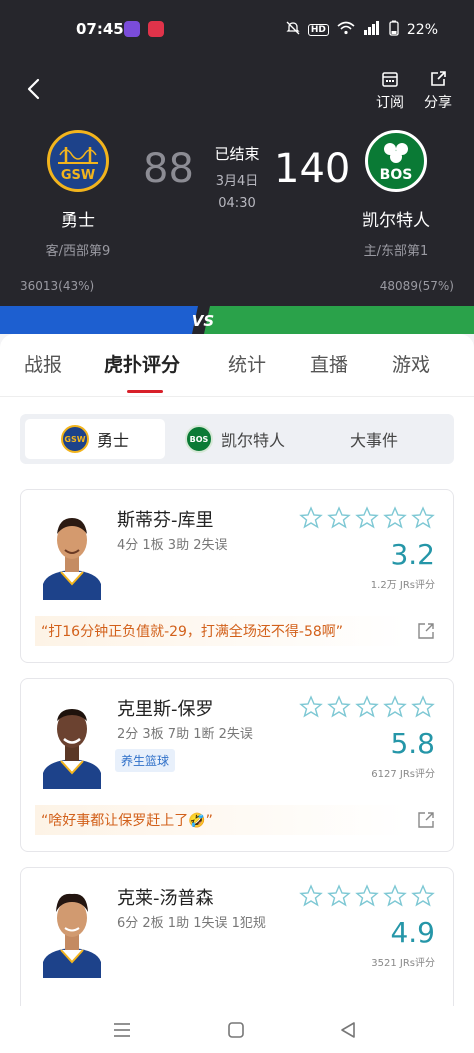 The image size is (474, 1053). What do you see at coordinates (374, 440) in the screenshot?
I see `subtab-events-label: 大事件` at bounding box center [374, 440].